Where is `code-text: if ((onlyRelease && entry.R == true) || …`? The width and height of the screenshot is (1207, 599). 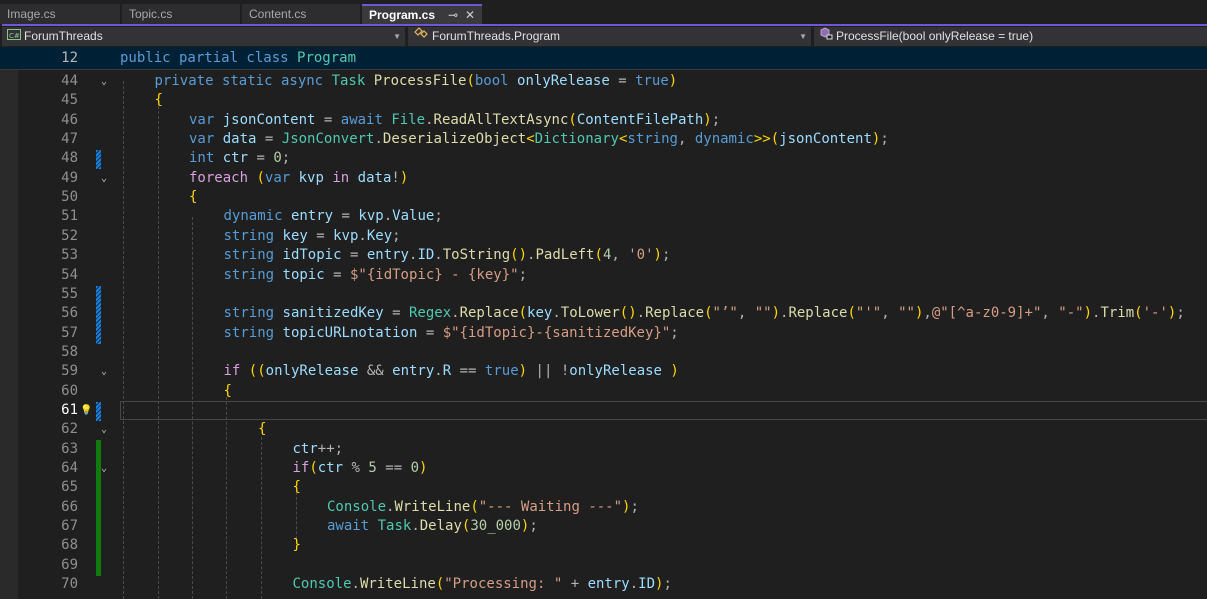 code-text: if ((onlyRelease && entry.R == true) || … is located at coordinates (451, 371).